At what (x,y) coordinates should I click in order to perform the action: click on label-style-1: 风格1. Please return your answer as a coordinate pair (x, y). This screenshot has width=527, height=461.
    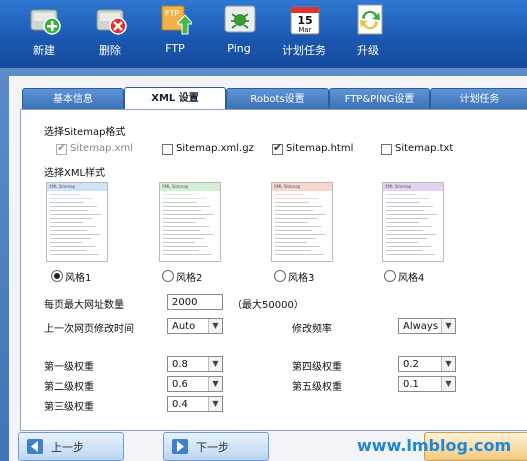
    Looking at the image, I should click on (78, 278).